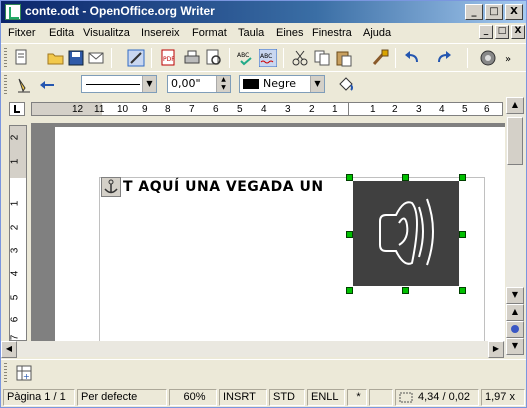  What do you see at coordinates (346, 85) in the screenshot?
I see `area-fill-icon` at bounding box center [346, 85].